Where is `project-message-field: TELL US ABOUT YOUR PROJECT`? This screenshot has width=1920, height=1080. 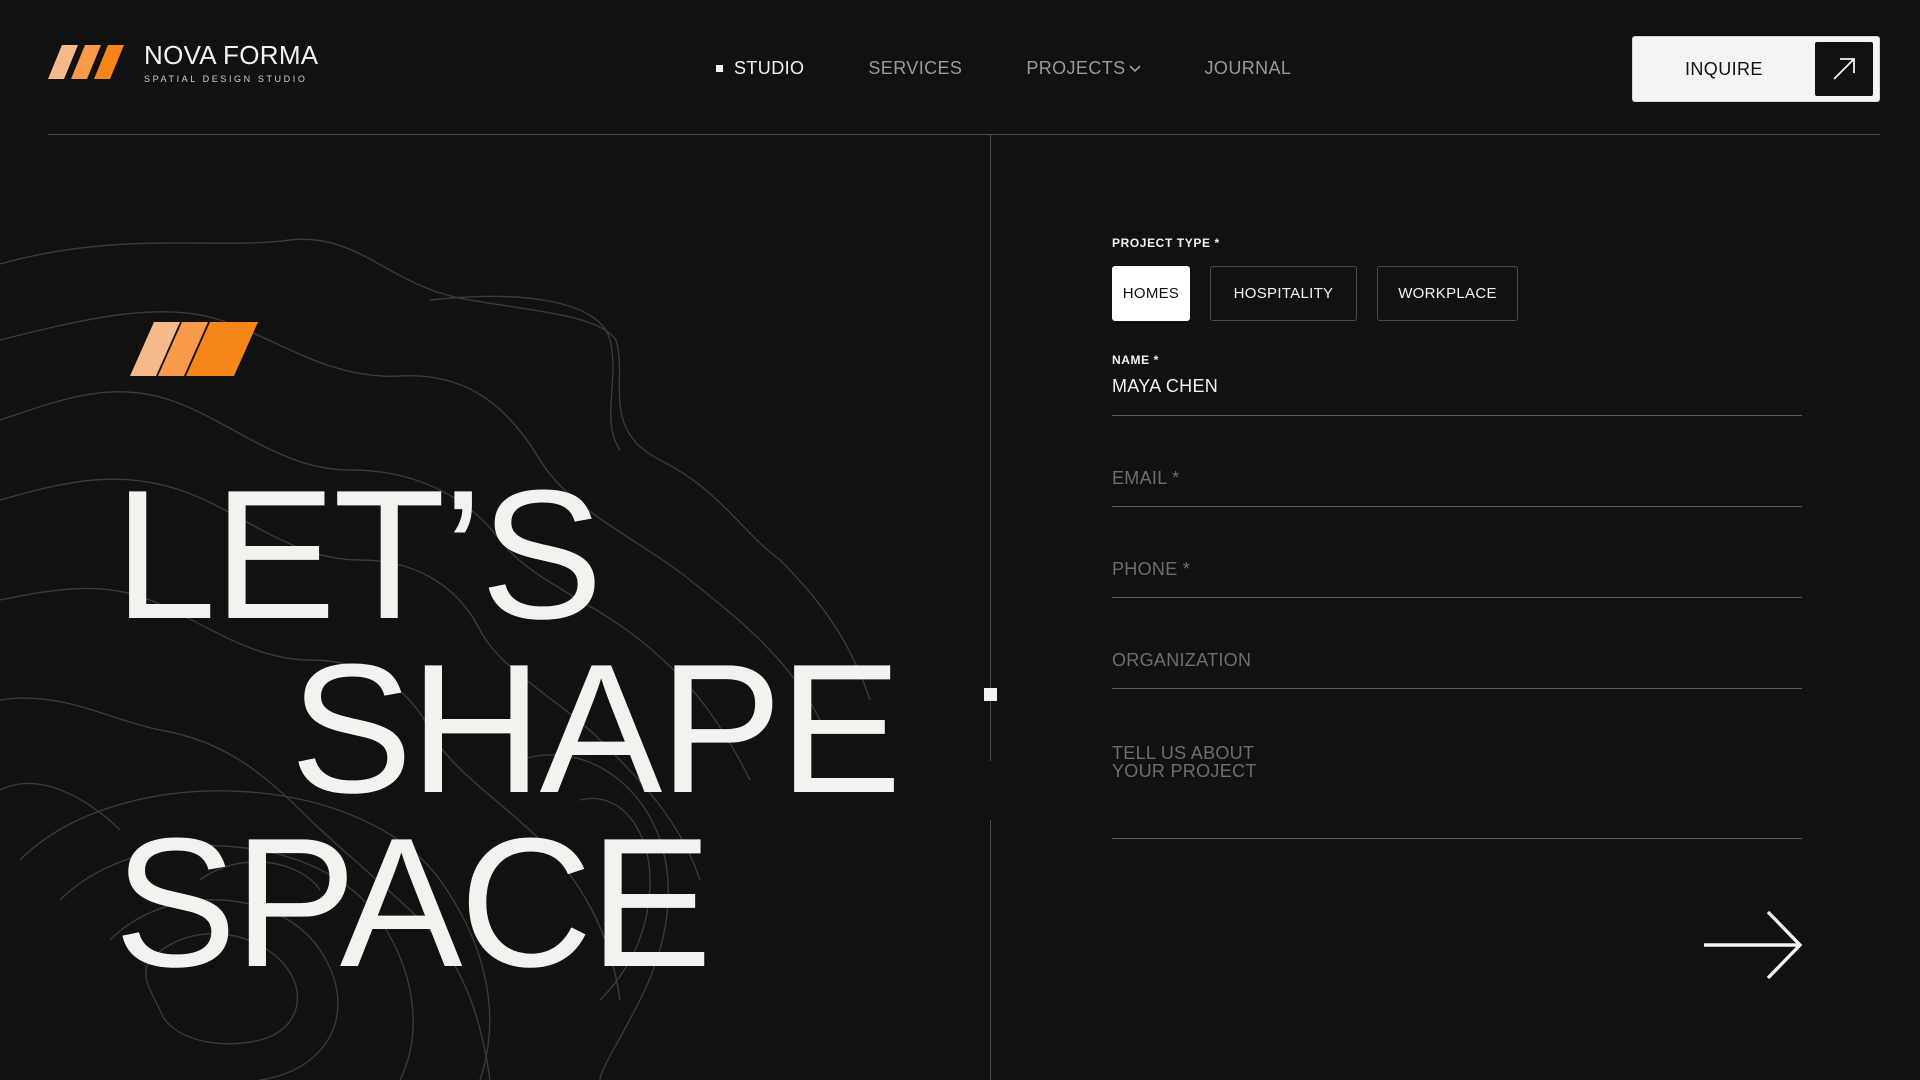
project-message-field: TELL US ABOUT YOUR PROJECT is located at coordinates (1457, 791).